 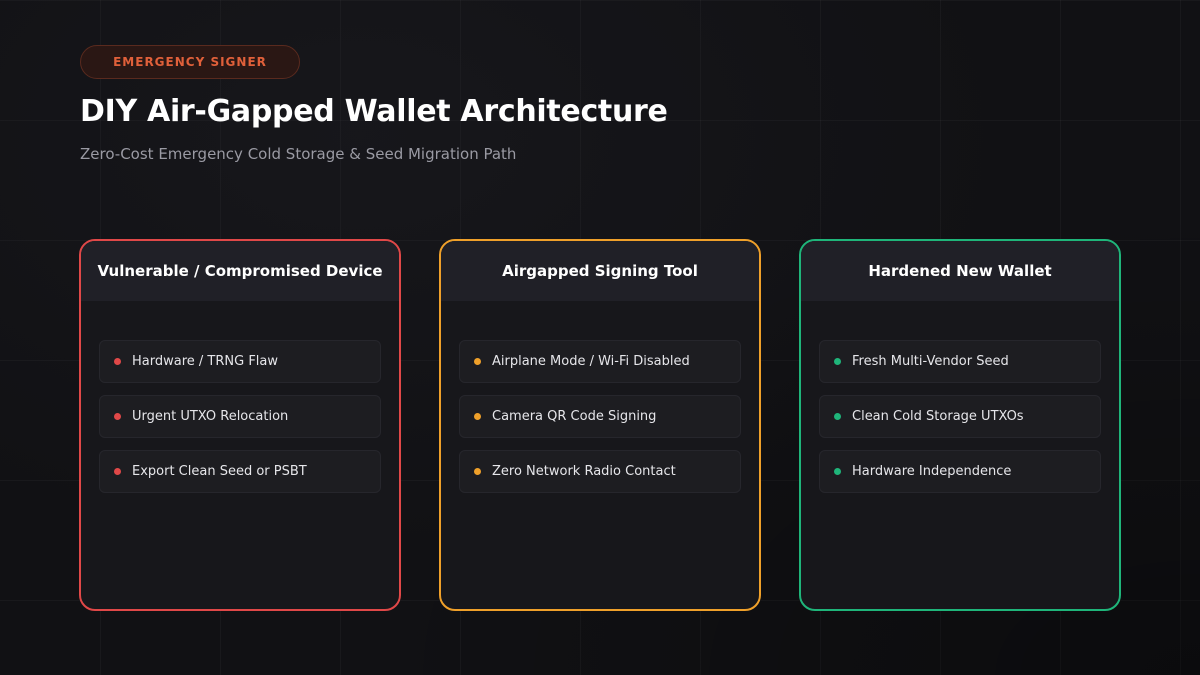 What do you see at coordinates (938, 416) in the screenshot?
I see `list-item-label: Clean Cold Storage UTXOs` at bounding box center [938, 416].